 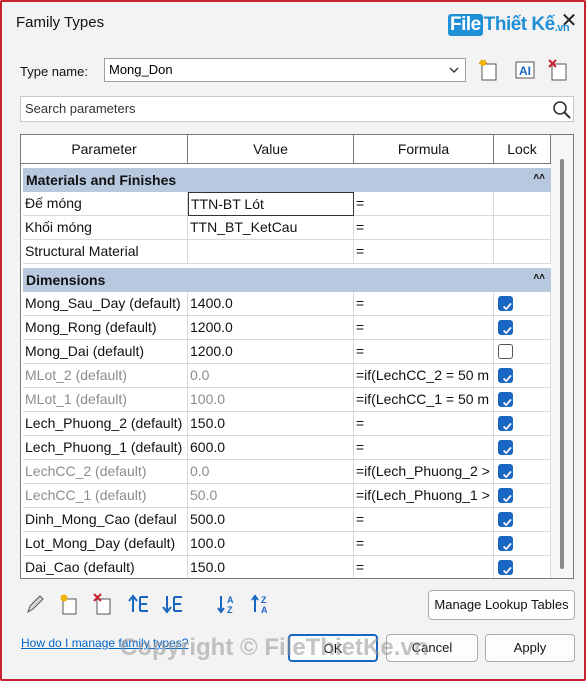 I want to click on parameter-name-cell: LechCC_2 (default), so click(x=105, y=472).